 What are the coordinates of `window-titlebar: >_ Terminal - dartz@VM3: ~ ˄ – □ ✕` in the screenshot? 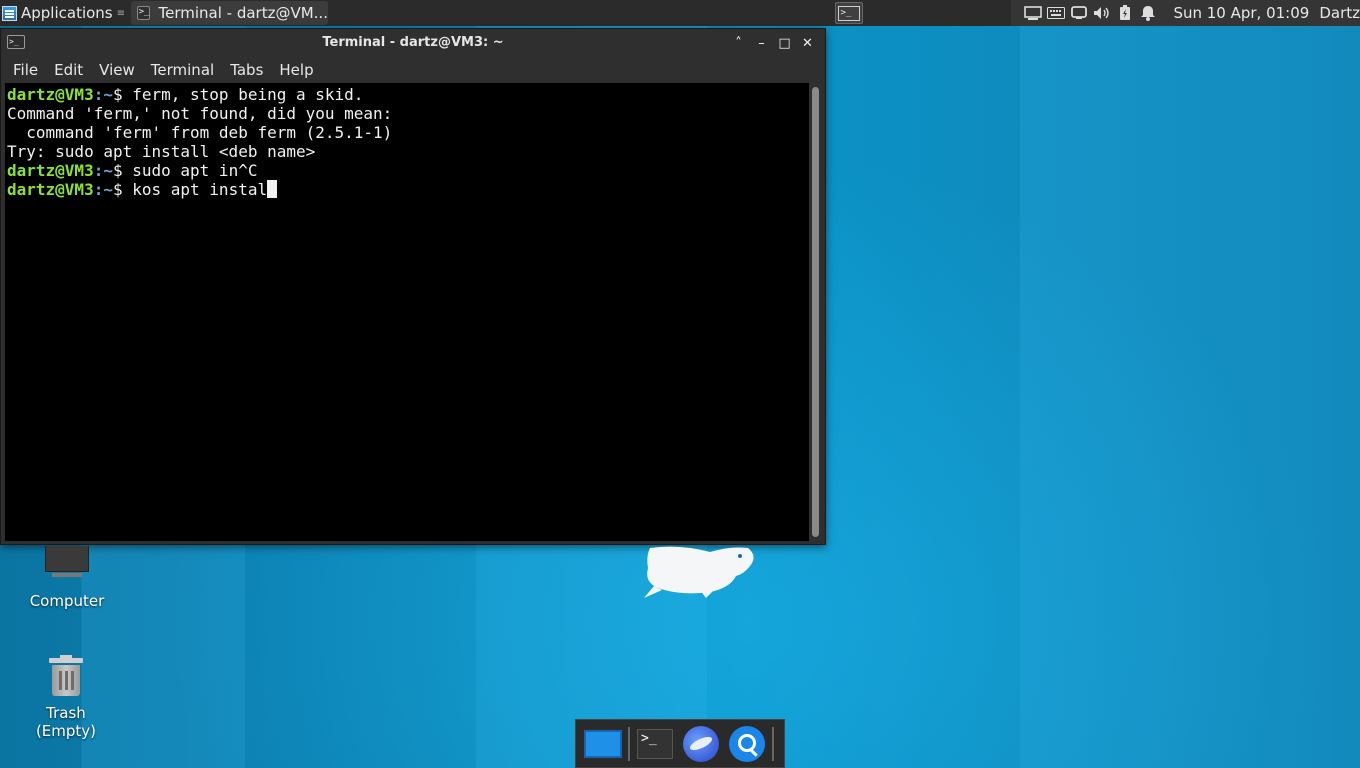 It's located at (413, 43).